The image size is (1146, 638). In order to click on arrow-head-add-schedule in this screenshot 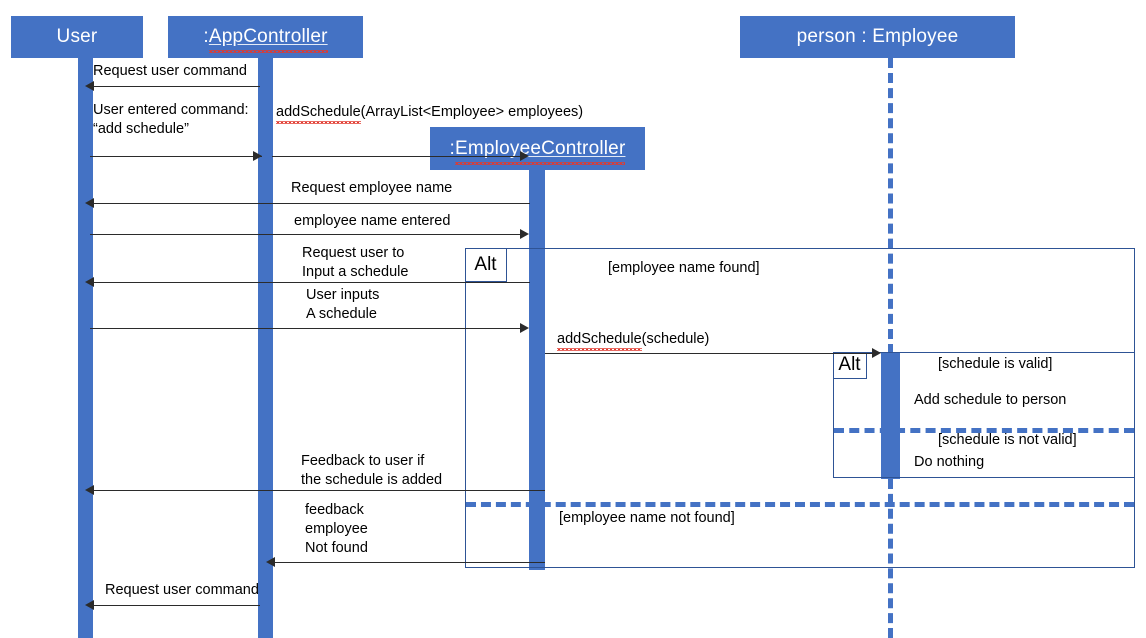, I will do `click(876, 353)`.